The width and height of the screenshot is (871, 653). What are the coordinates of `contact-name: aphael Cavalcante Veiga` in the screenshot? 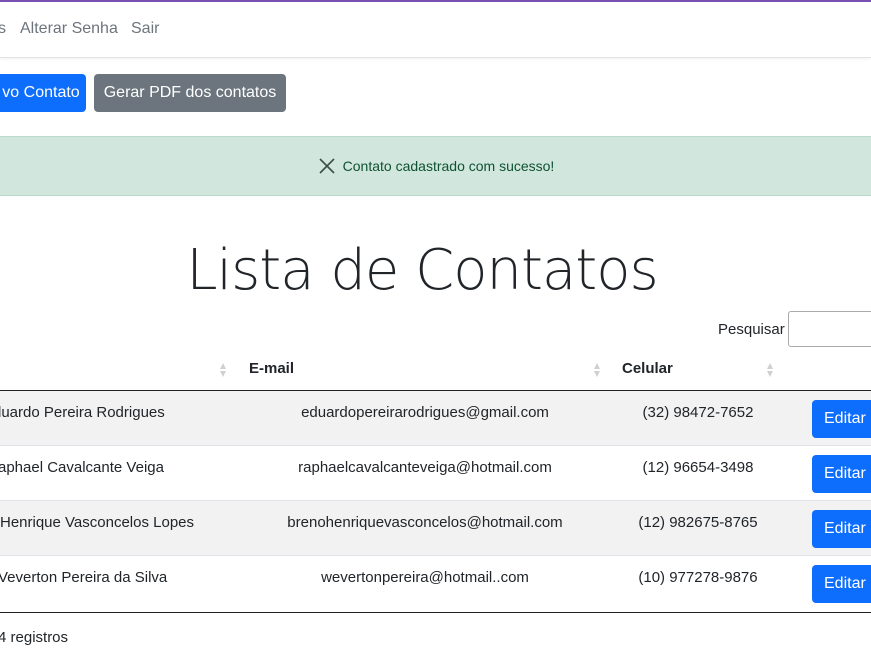 It's located at (82, 467).